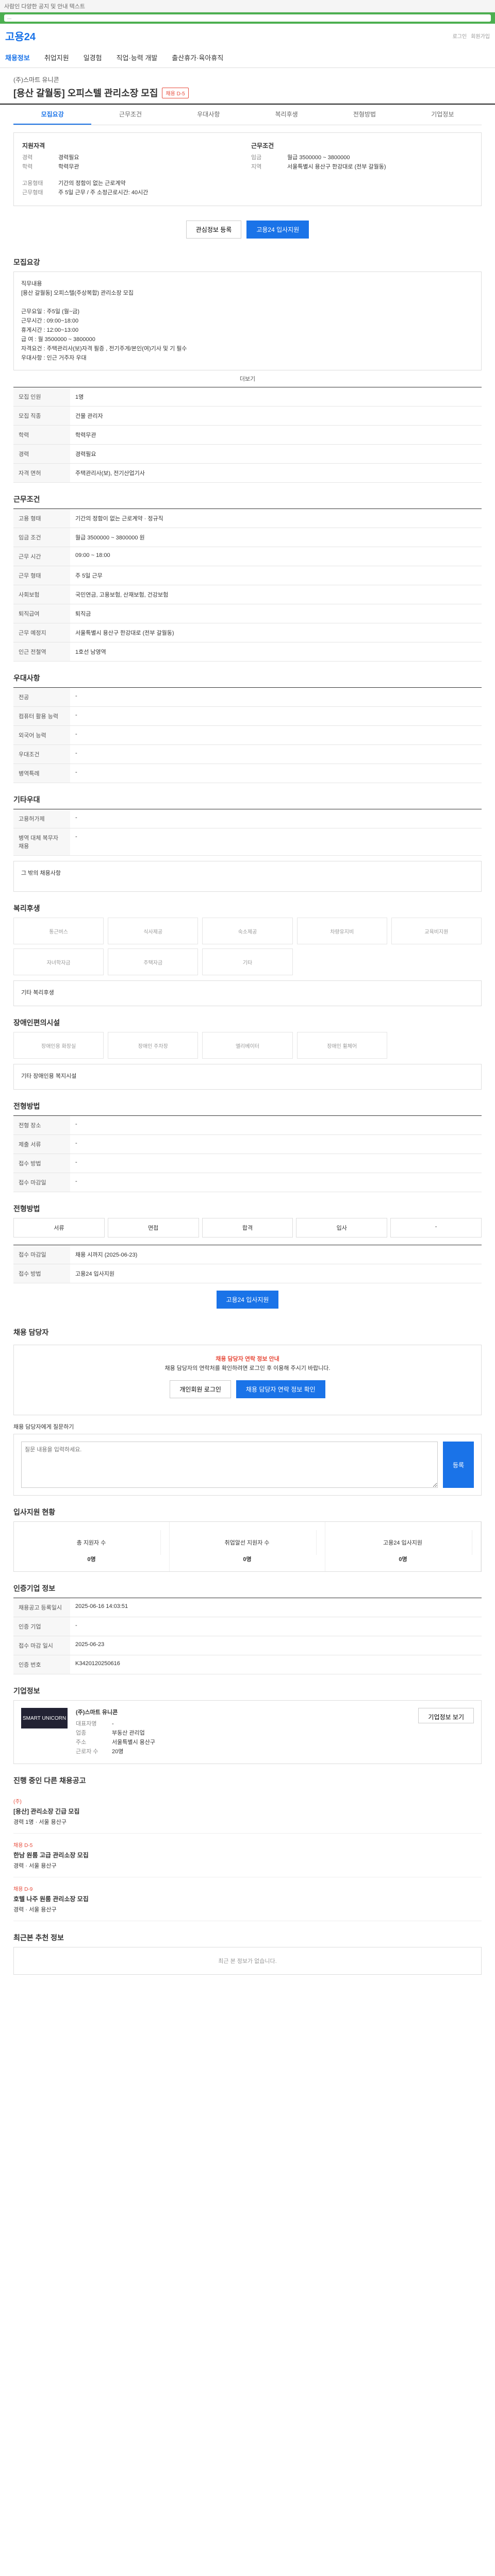 The height and width of the screenshot is (2576, 495). What do you see at coordinates (247, 396) in the screenshot?
I see `table-row: 모집 인원 1명` at bounding box center [247, 396].